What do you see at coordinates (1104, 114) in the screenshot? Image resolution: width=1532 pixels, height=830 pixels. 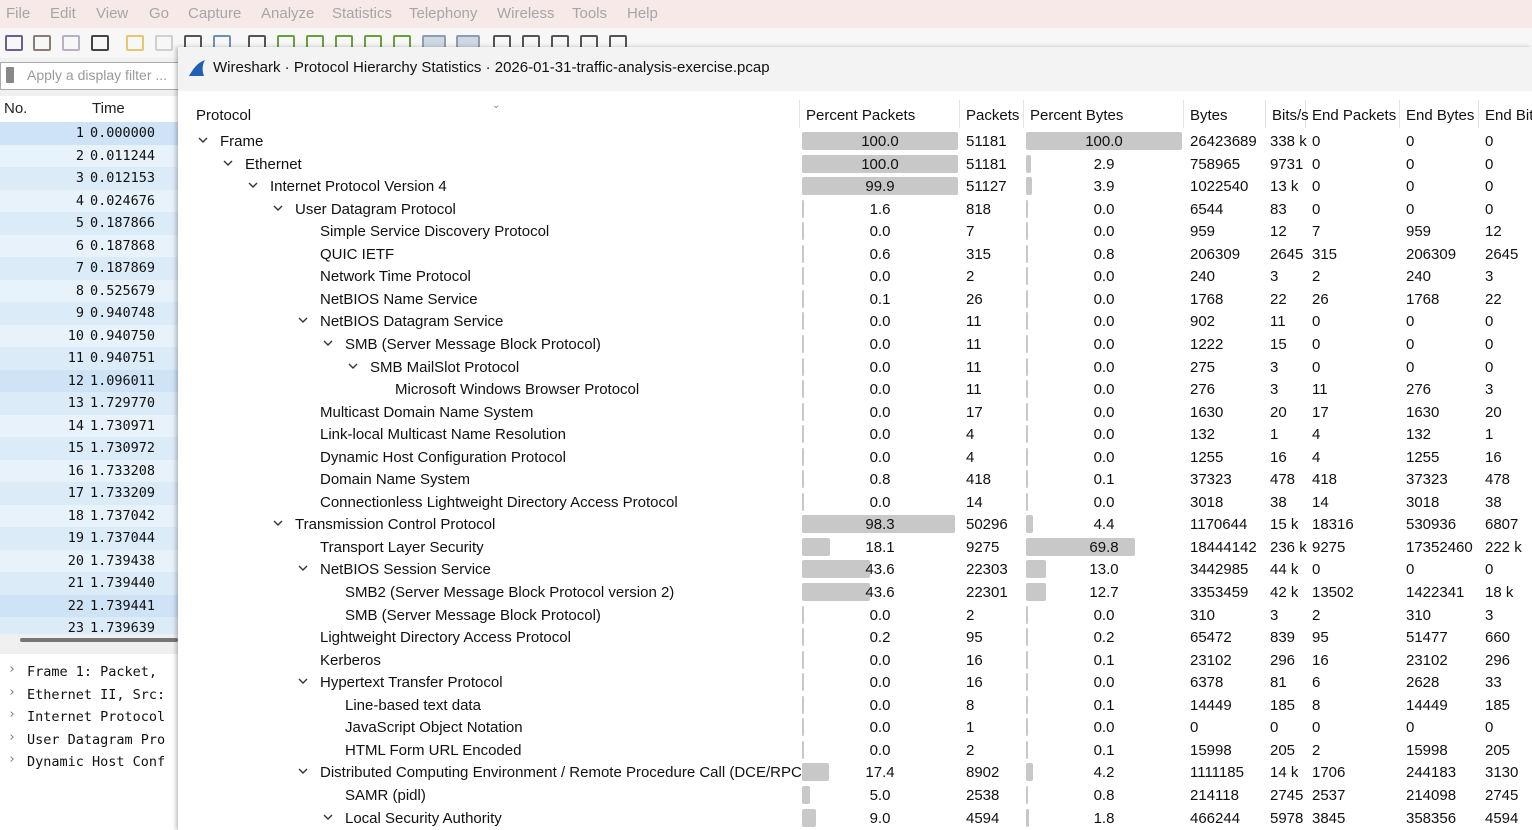 I see `column-header-percent-bytes: Percent Bytes` at bounding box center [1104, 114].